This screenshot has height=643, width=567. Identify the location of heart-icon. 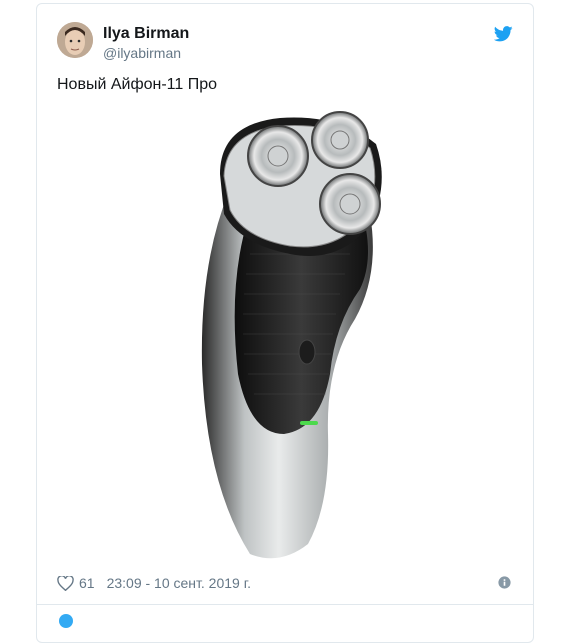
(65, 583).